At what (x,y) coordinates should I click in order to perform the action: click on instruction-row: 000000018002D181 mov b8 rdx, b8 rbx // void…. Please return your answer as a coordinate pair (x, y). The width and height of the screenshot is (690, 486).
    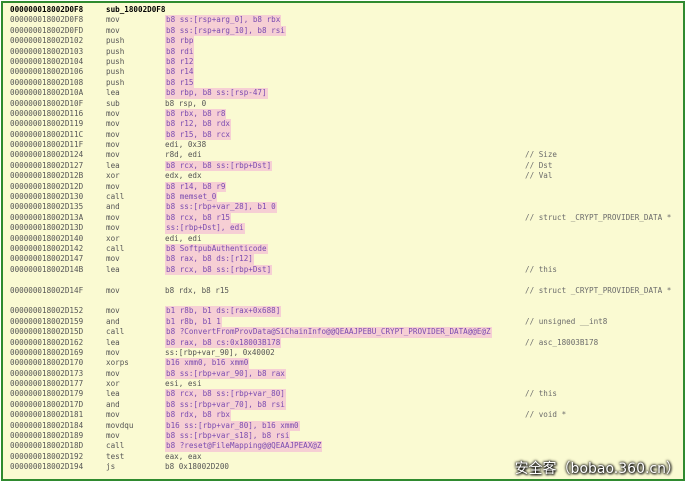
    Looking at the image, I should click on (343, 415).